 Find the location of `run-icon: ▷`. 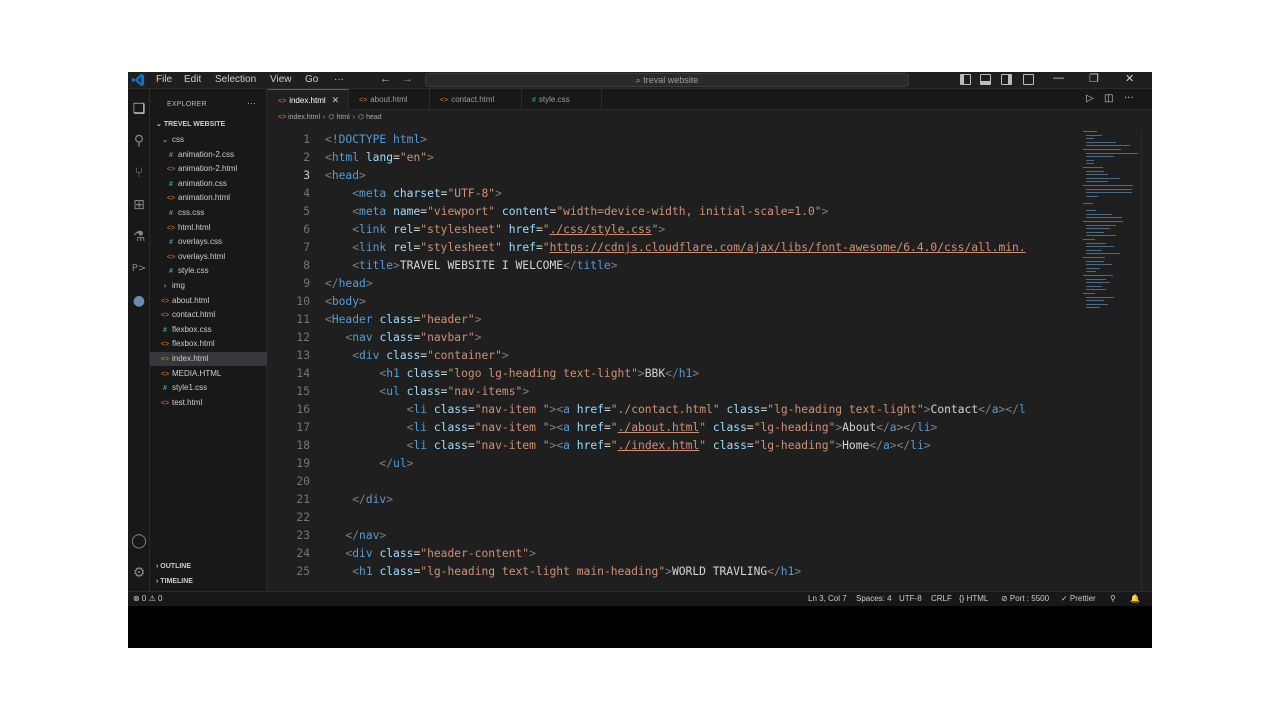

run-icon: ▷ is located at coordinates (1090, 98).